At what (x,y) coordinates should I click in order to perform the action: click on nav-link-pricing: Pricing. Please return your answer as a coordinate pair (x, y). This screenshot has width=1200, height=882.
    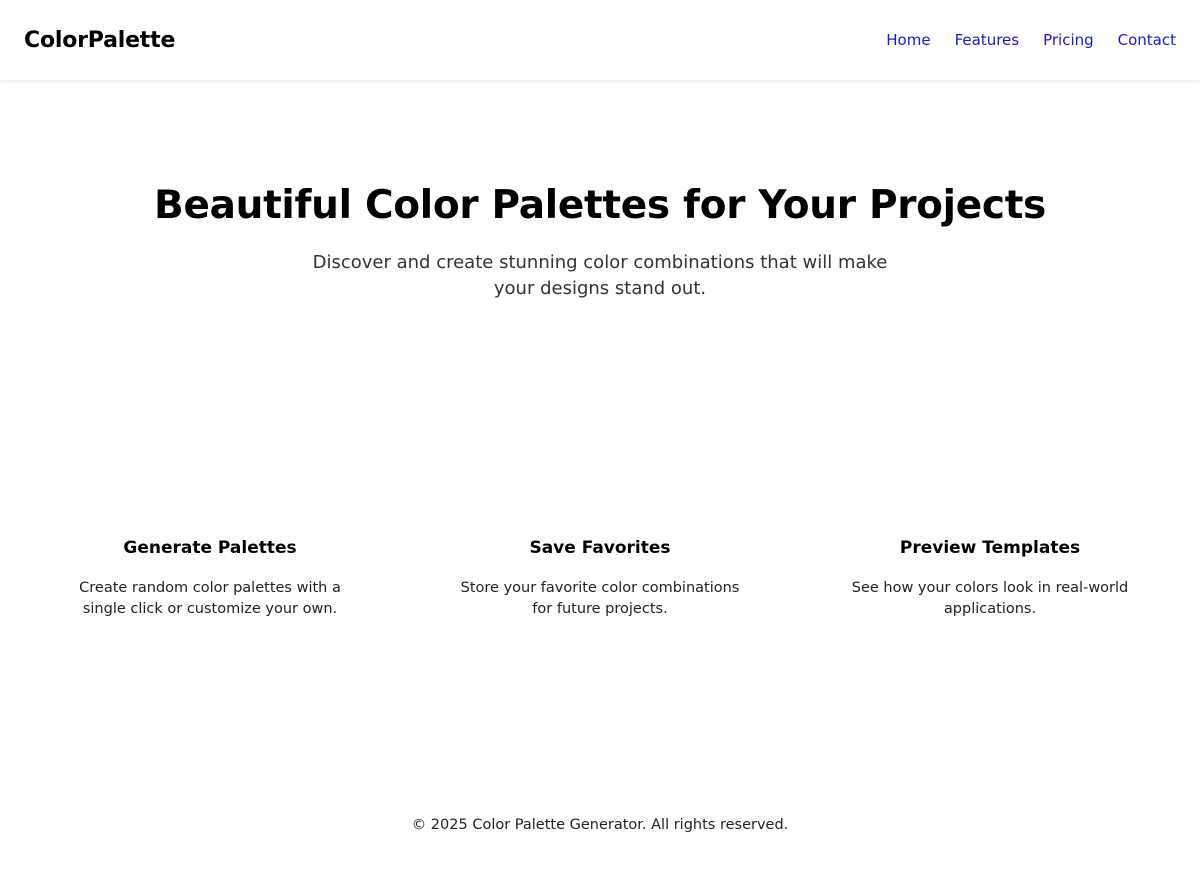
    Looking at the image, I should click on (1068, 40).